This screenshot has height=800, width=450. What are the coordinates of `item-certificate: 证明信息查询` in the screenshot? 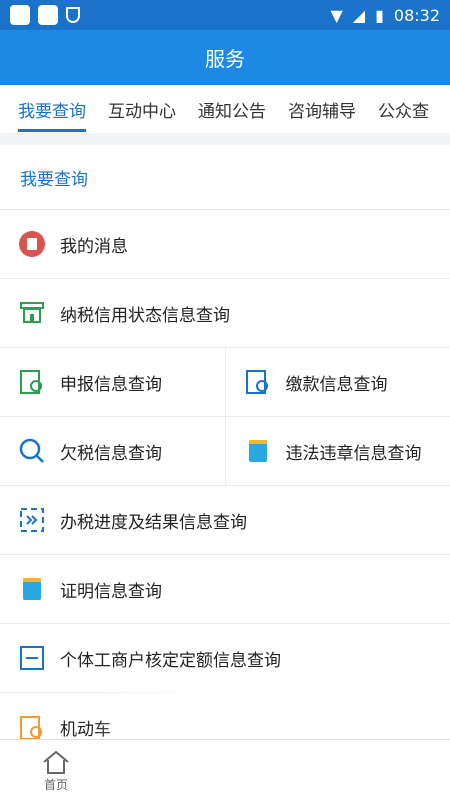 It's located at (225, 589).